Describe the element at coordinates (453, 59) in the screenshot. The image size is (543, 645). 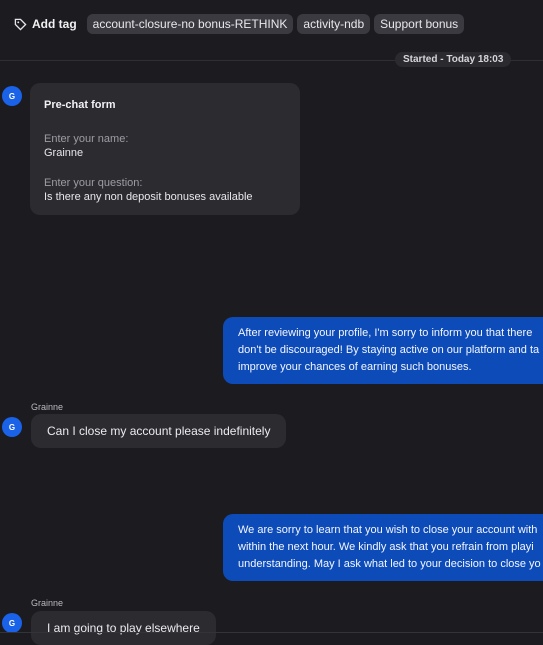
I see `started-badge: Started - Today 18:03` at that location.